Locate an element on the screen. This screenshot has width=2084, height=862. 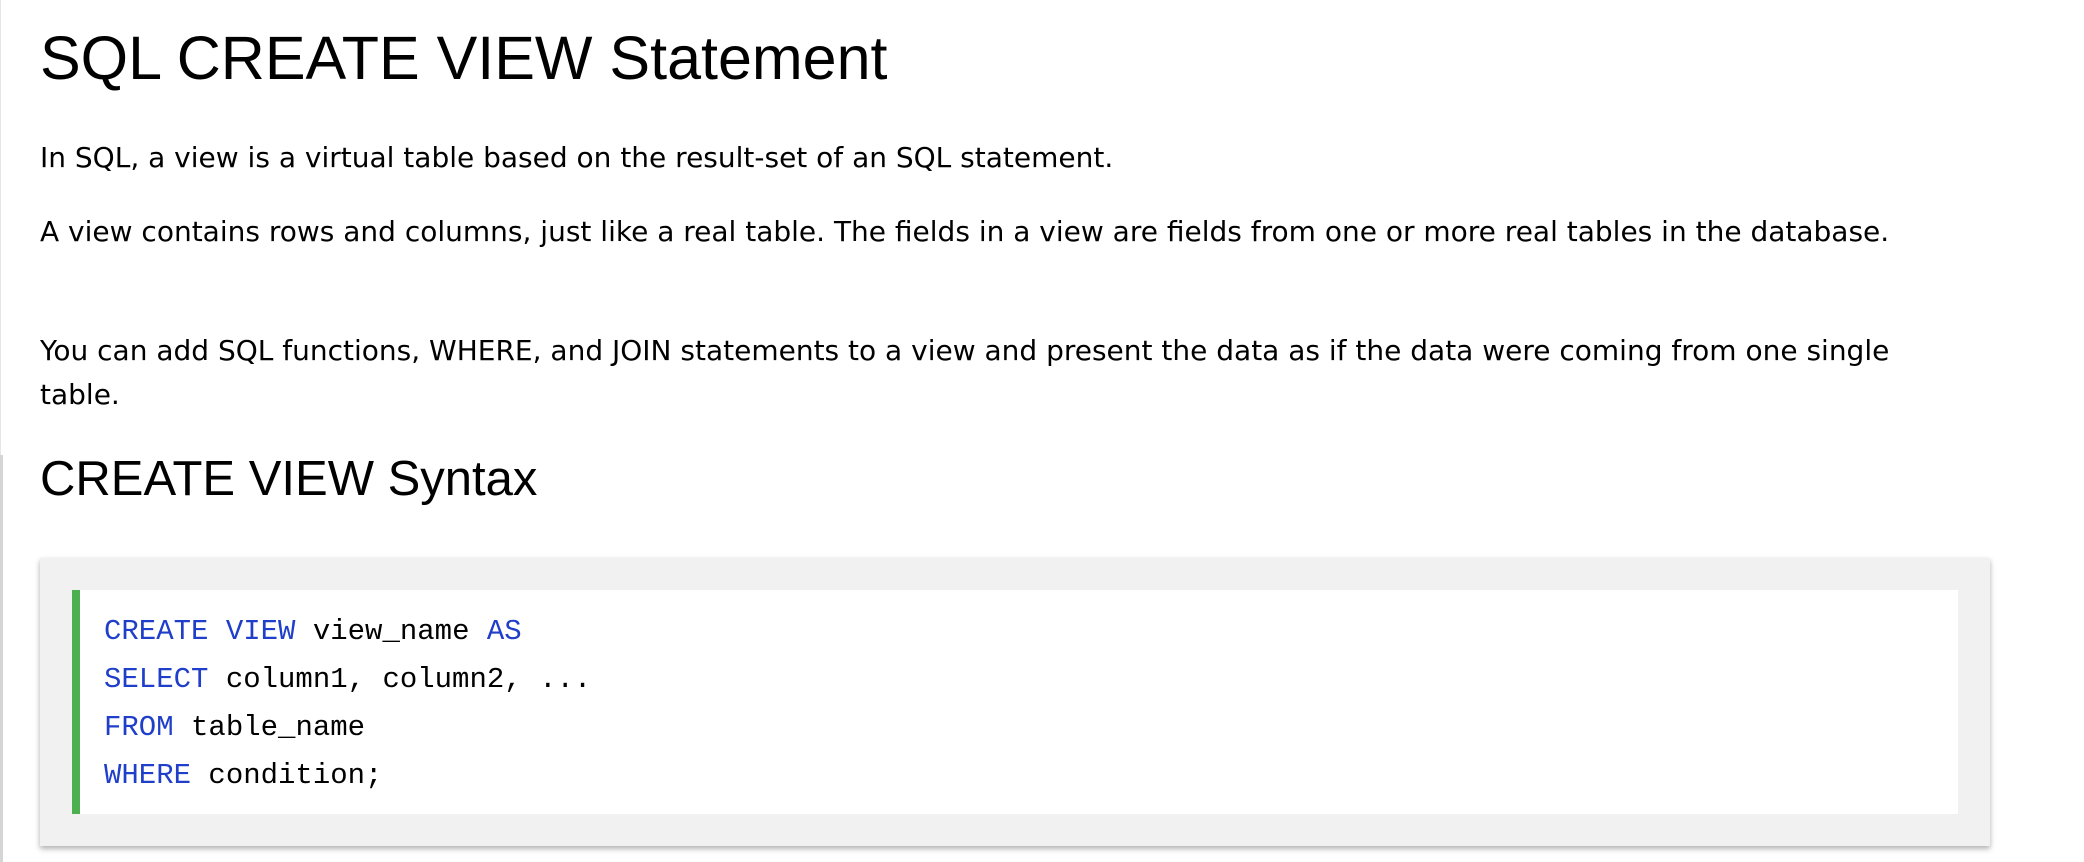
code-keyword: FROM is located at coordinates (139, 727).